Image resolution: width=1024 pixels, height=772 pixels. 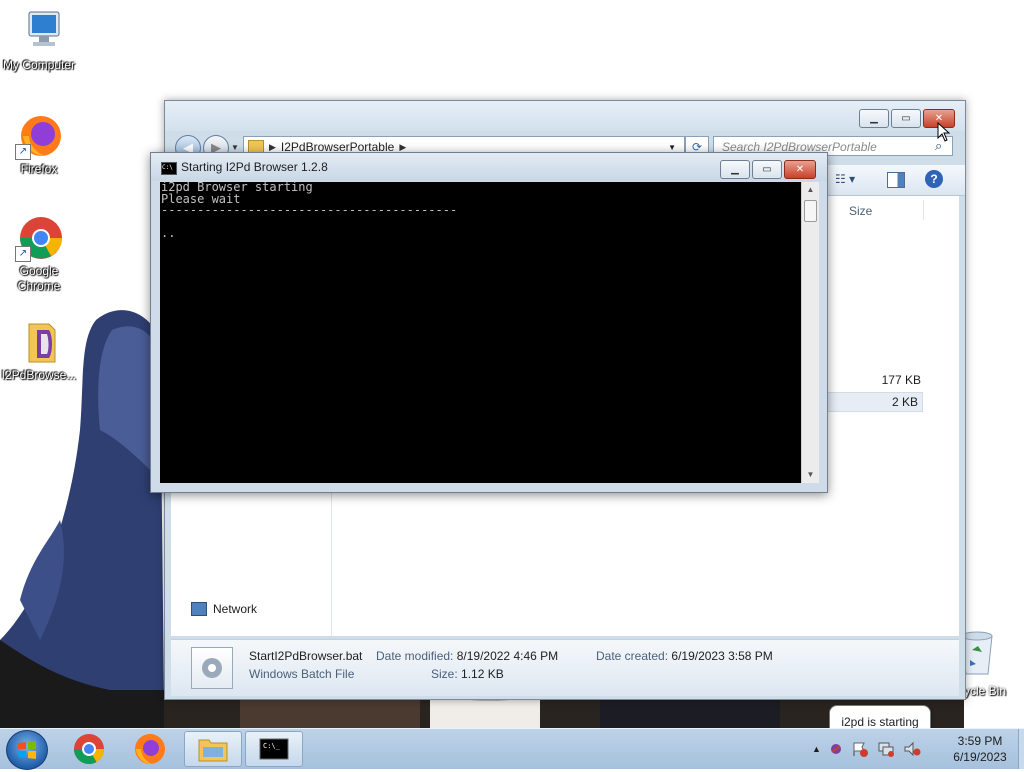 I want to click on details-date-modified-label: Date modified:, so click(x=415, y=656).